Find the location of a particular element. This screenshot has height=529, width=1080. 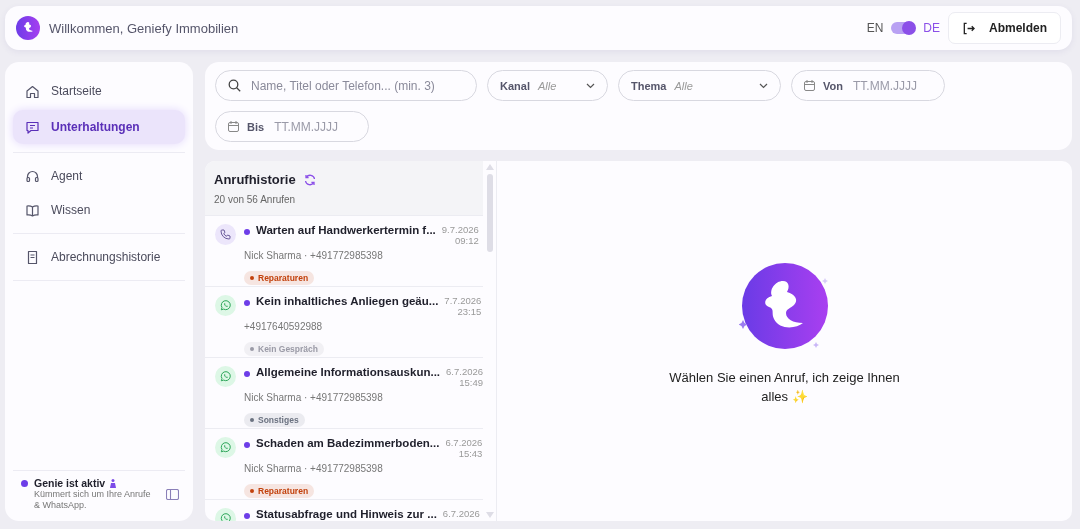

phone-icon is located at coordinates (225, 234).